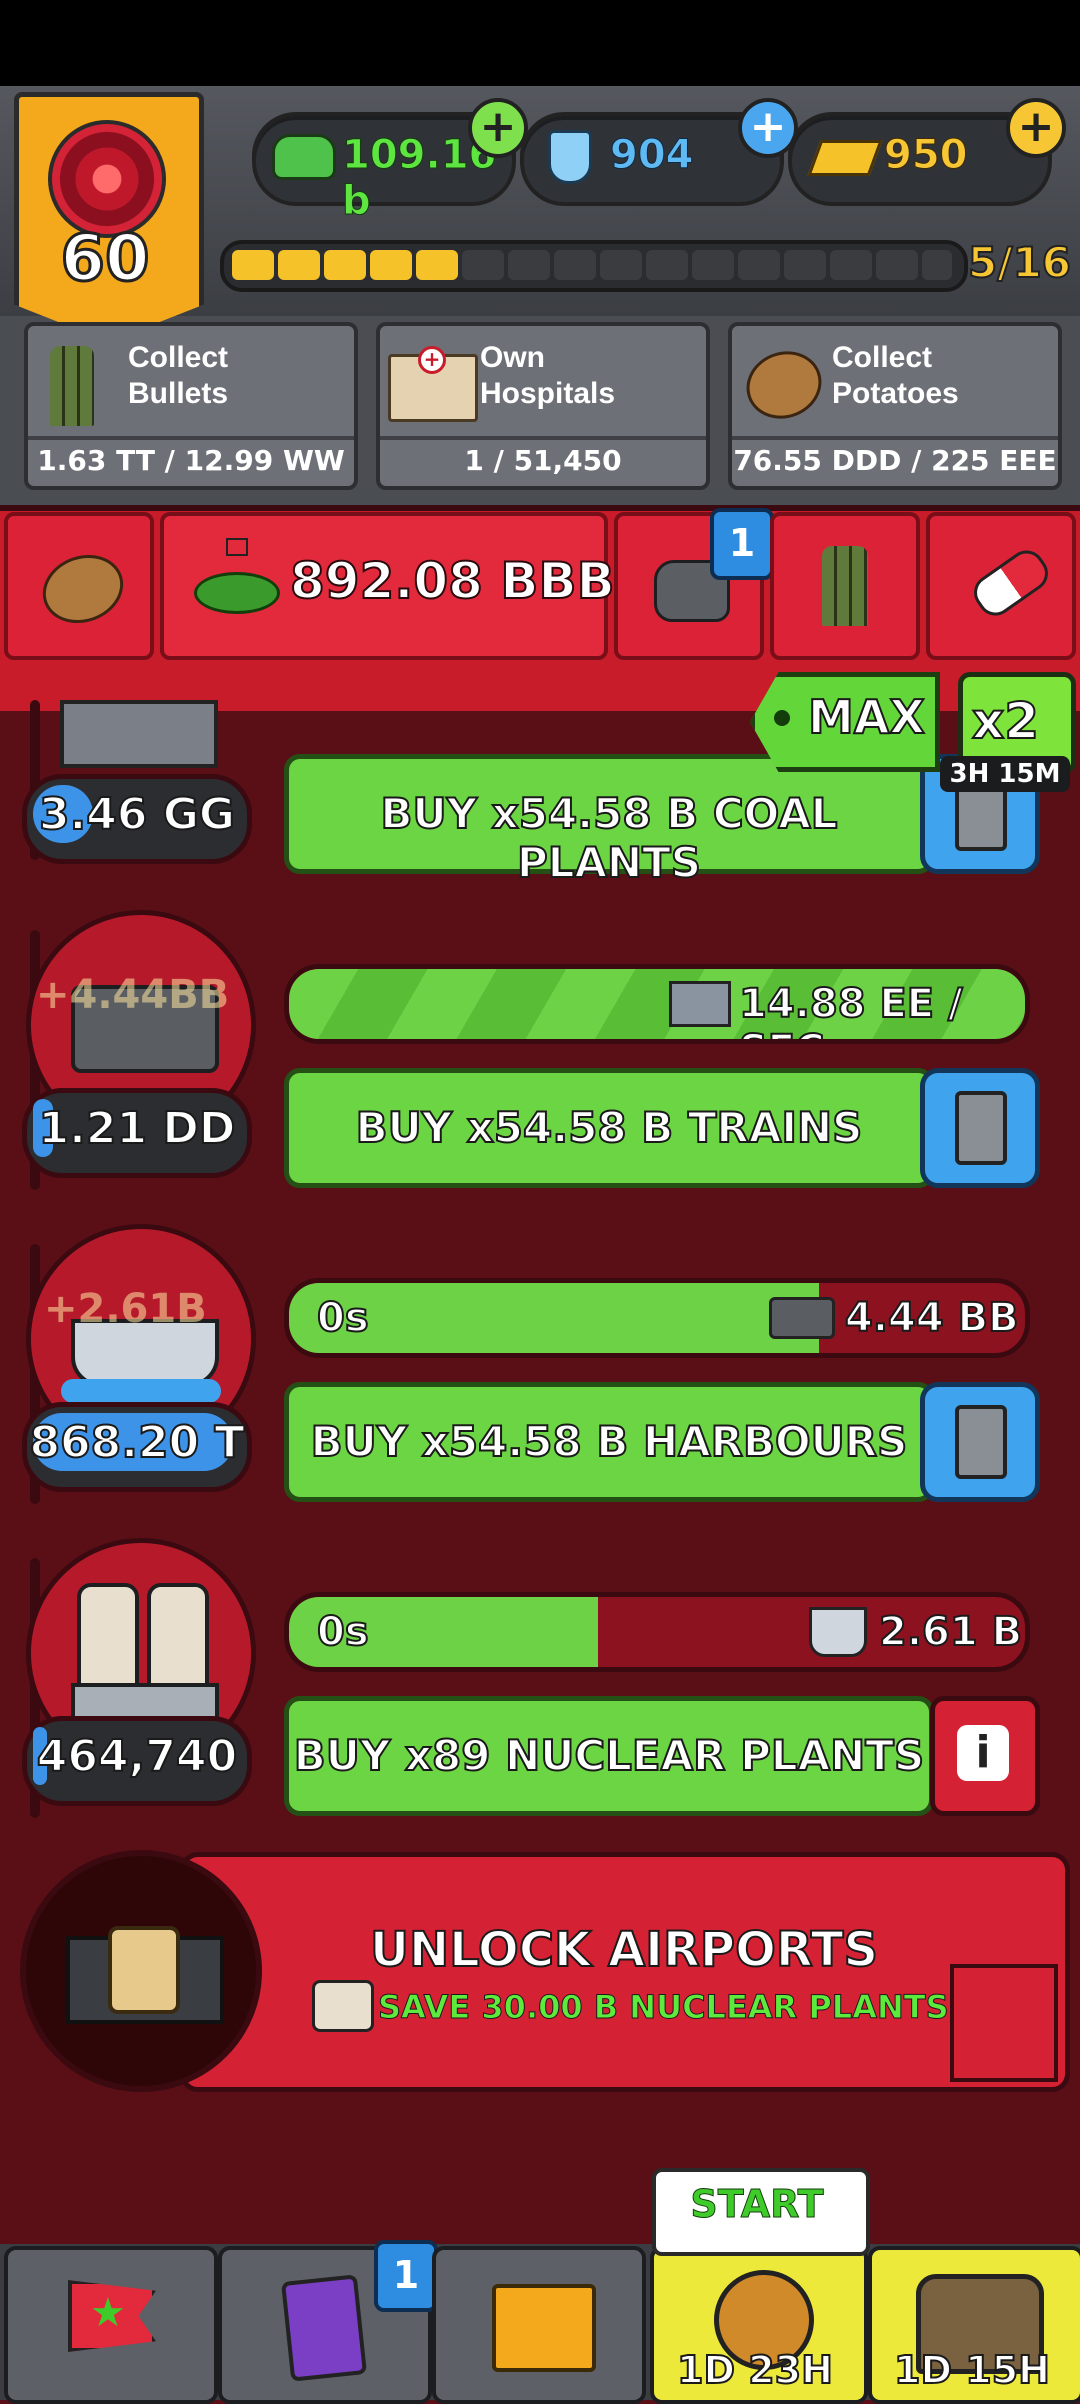 This screenshot has width=1080, height=2404. I want to click on tag-hole-icon, so click(782, 718).